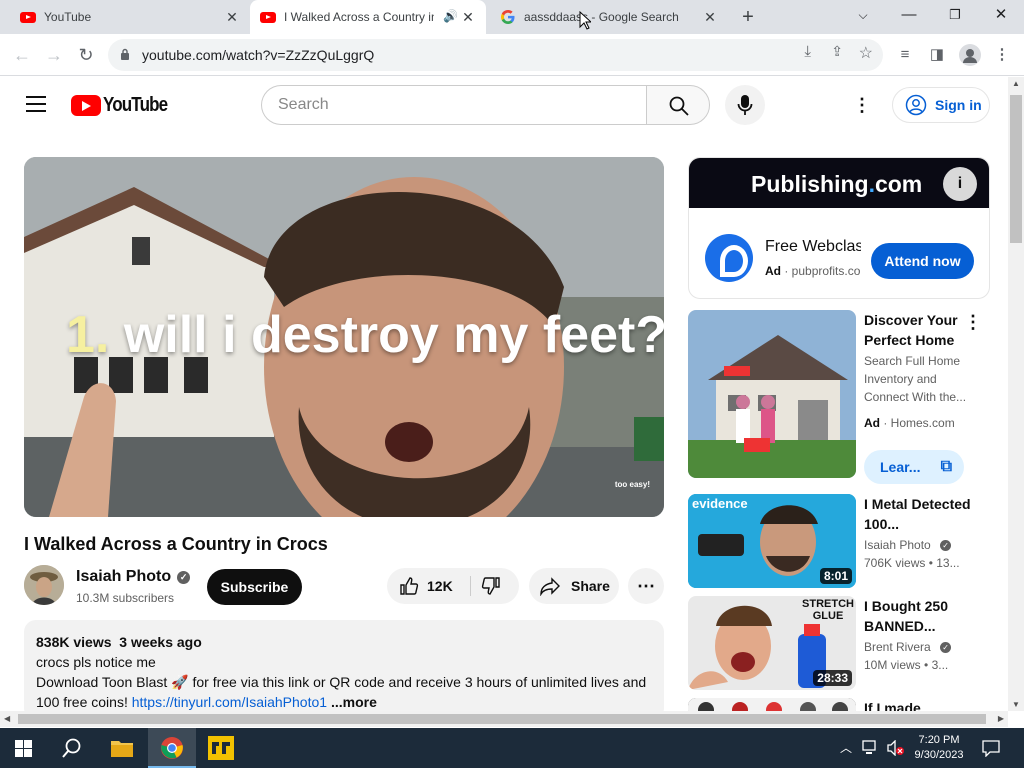  Describe the element at coordinates (905, 55) in the screenshot. I see `media-control-icon: ≡` at that location.